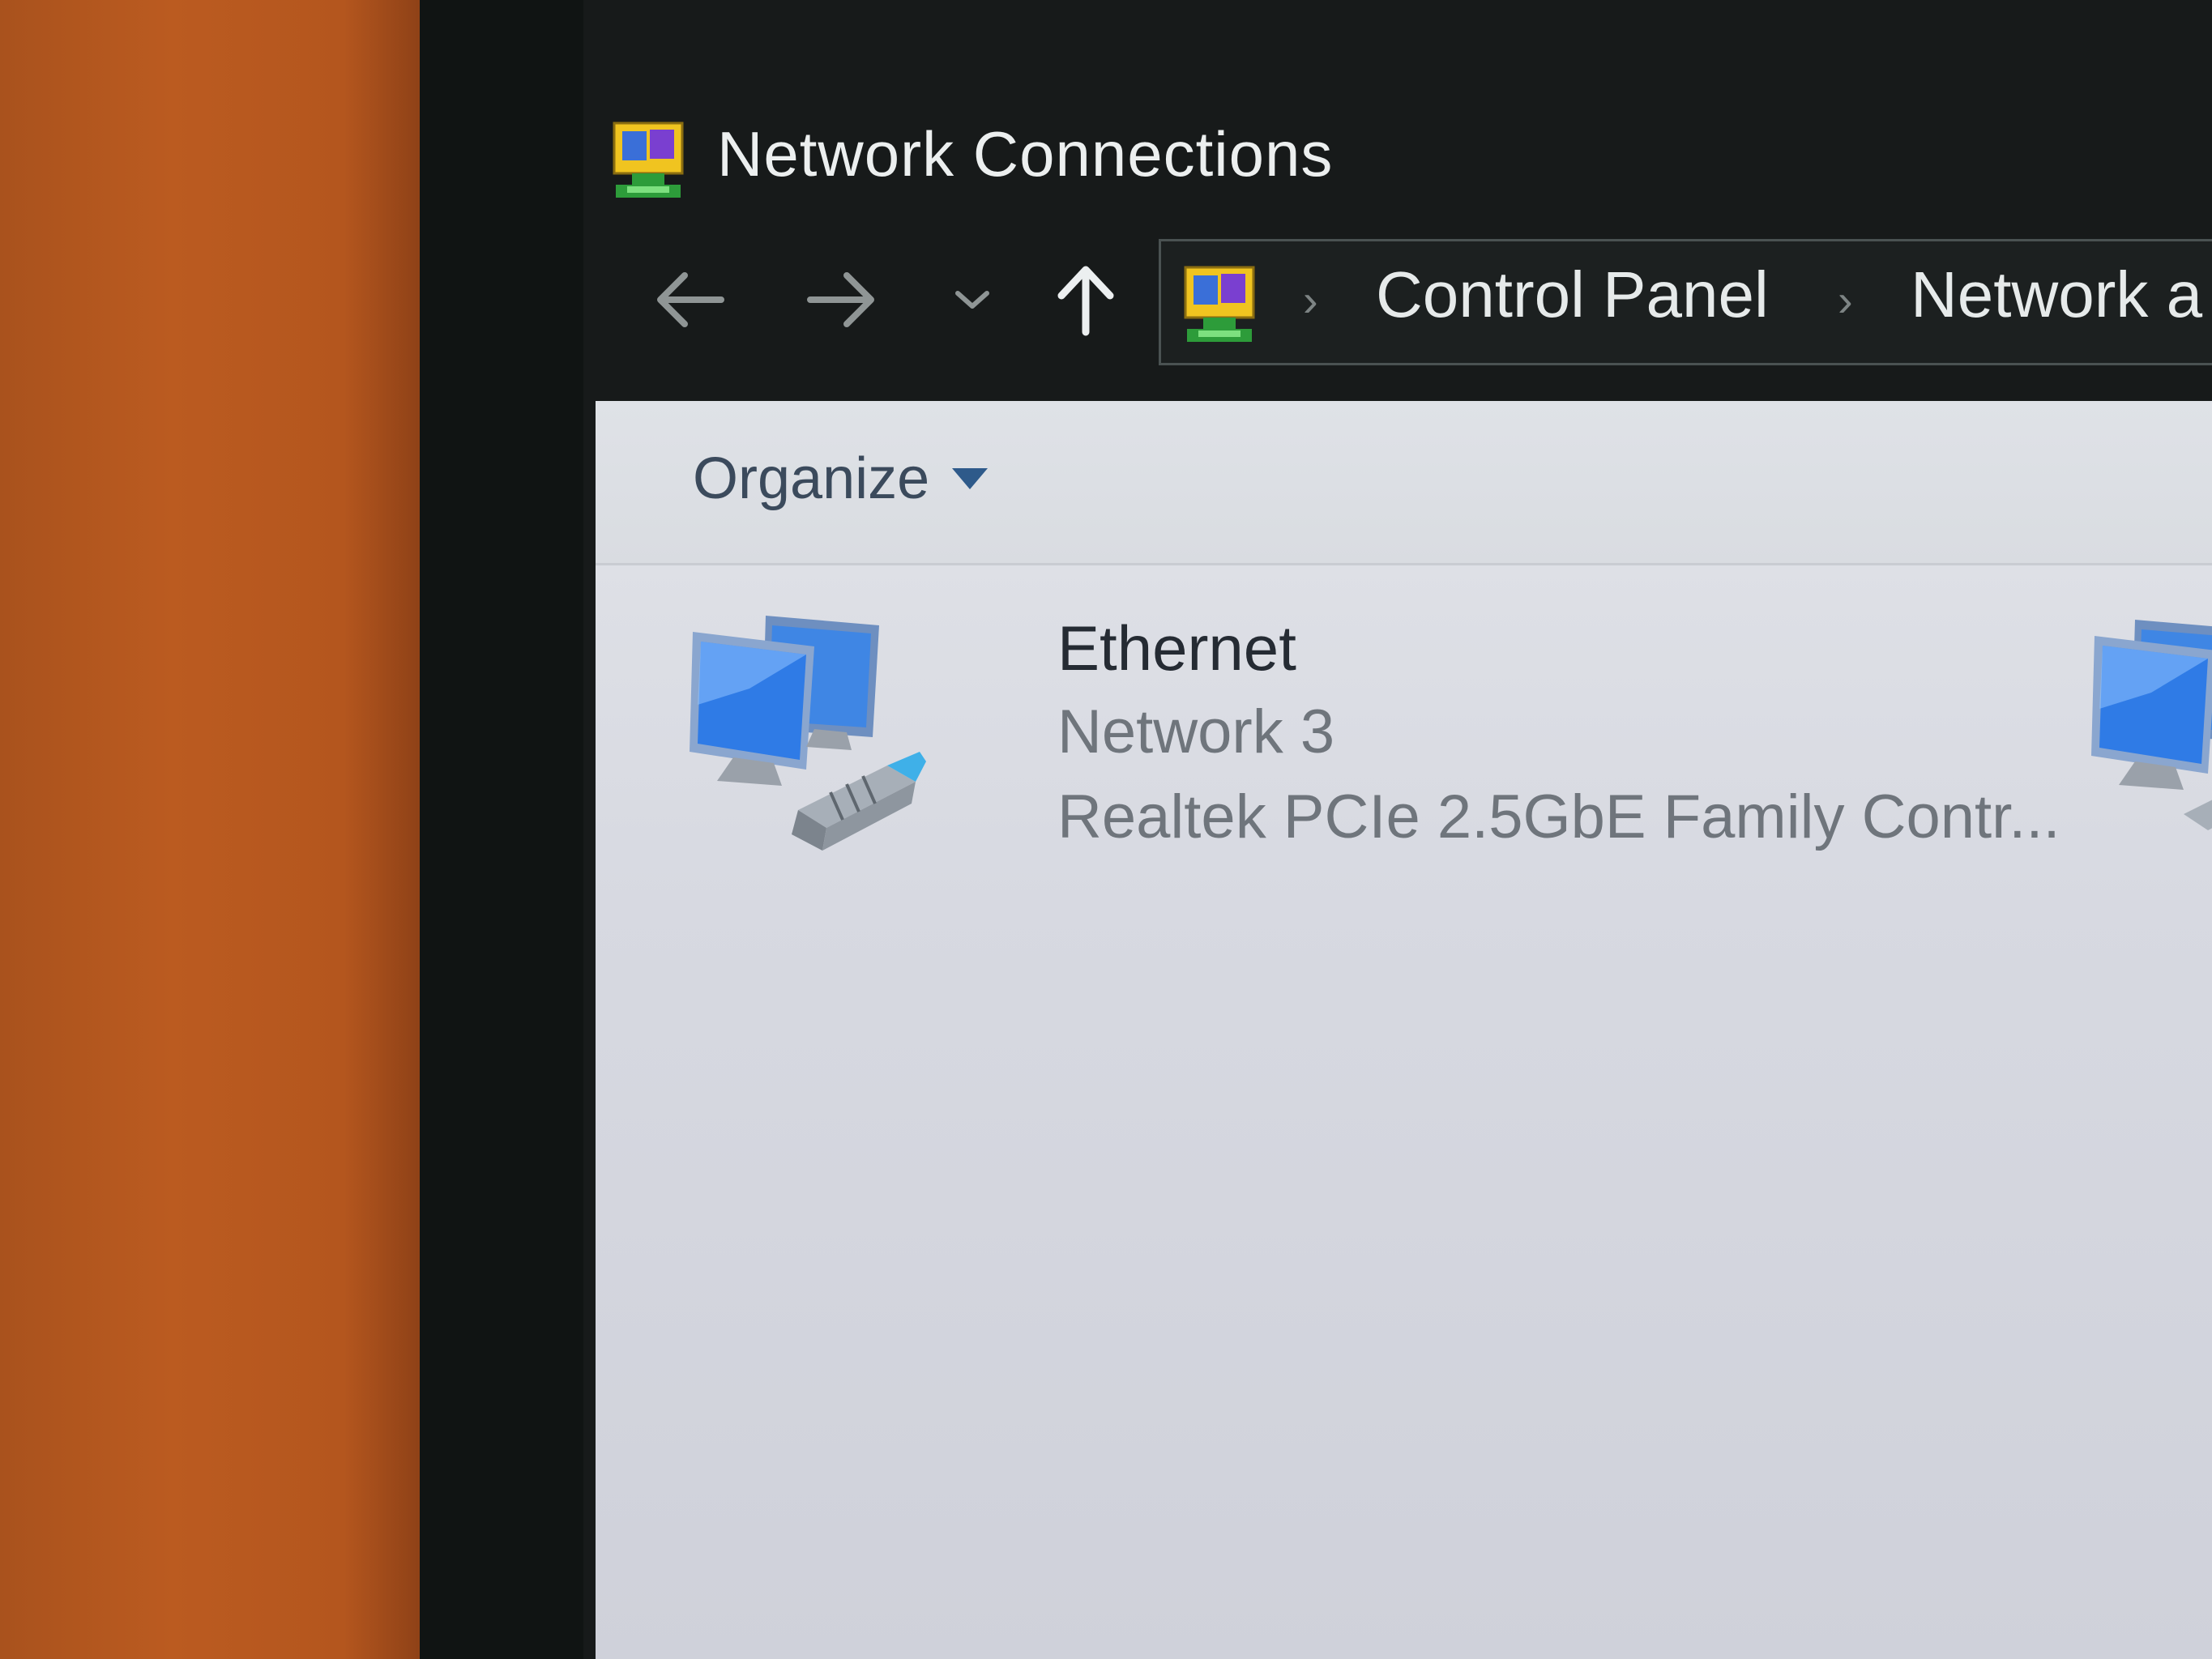  Describe the element at coordinates (1404, 483) in the screenshot. I see `command-bar: Organize` at that location.